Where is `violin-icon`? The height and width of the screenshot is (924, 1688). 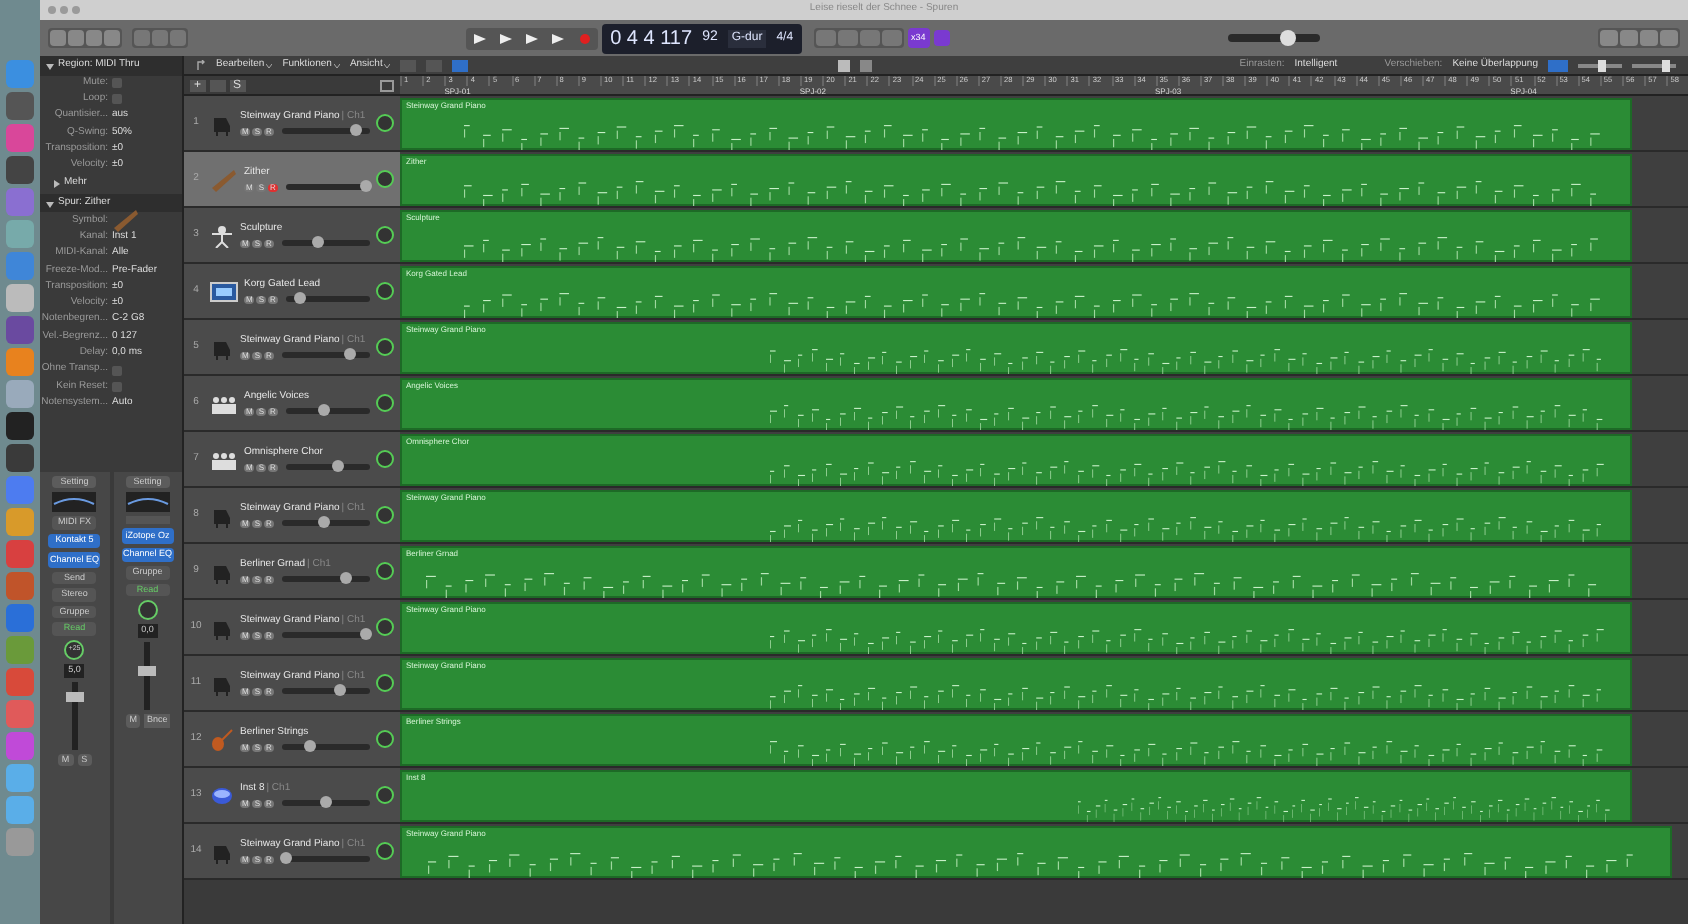 violin-icon is located at coordinates (222, 739).